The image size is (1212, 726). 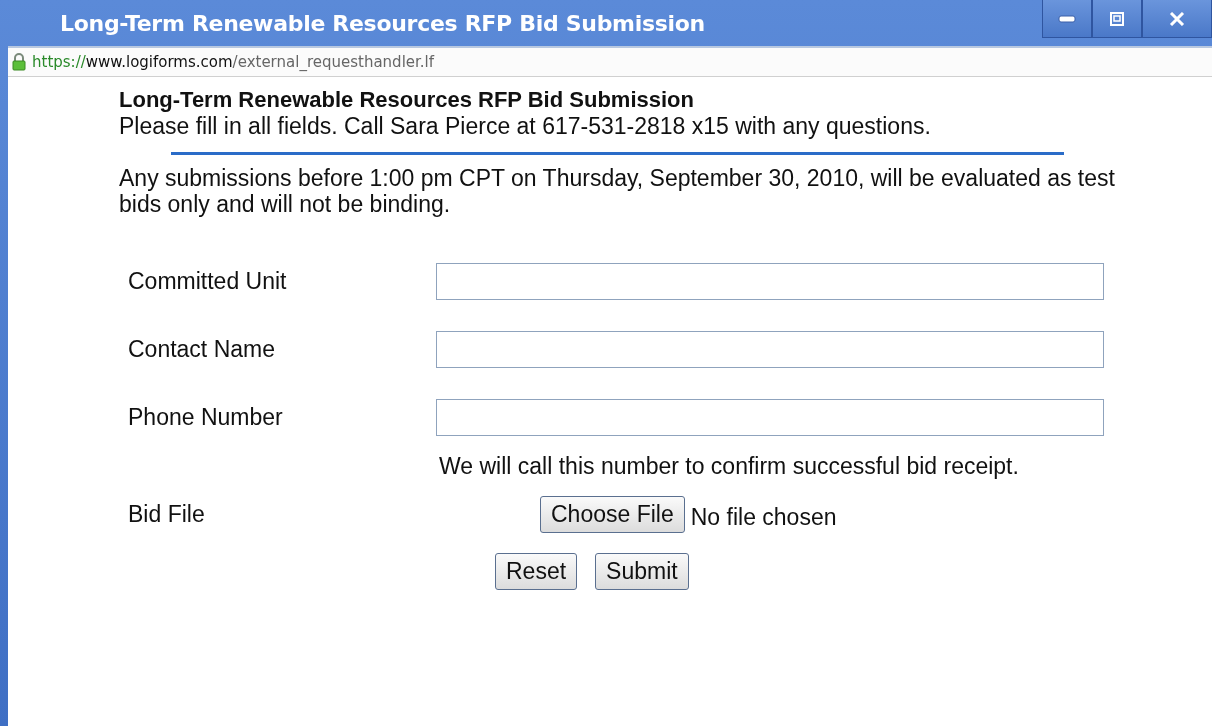 What do you see at coordinates (525, 126) in the screenshot?
I see `instructions-text: Please fill in all fields. Call Sara Pierce at 617-531-2818 x15 with any questions.` at bounding box center [525, 126].